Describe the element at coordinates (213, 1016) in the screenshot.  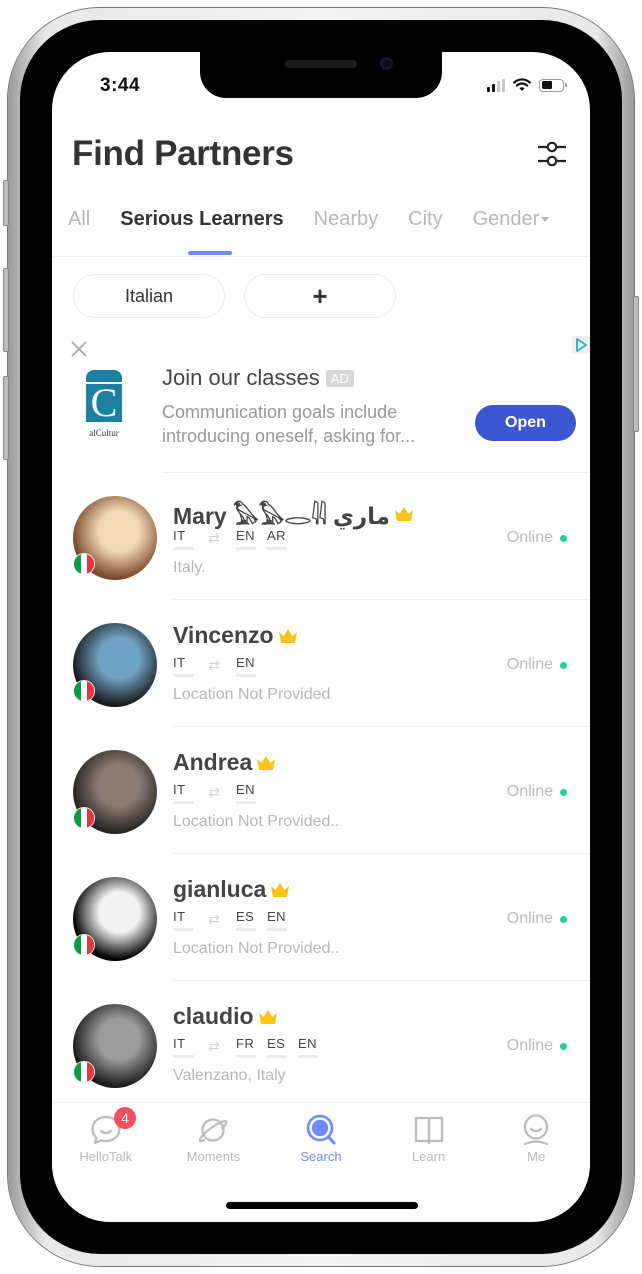
I see `partner-name-text: claudio` at that location.